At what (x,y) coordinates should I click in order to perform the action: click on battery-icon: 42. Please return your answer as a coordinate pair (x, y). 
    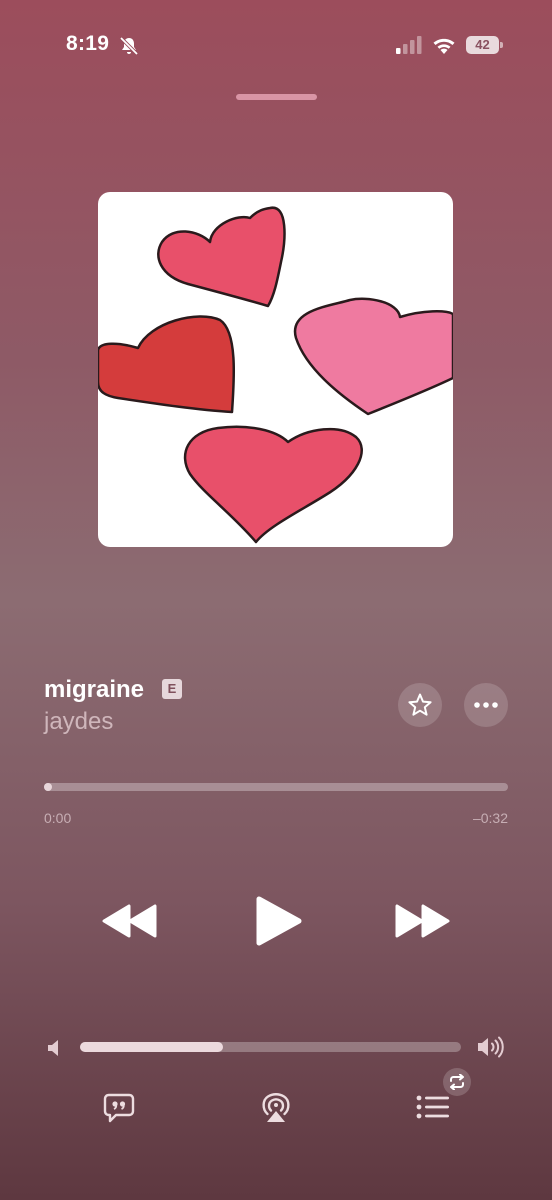
    Looking at the image, I should click on (485, 45).